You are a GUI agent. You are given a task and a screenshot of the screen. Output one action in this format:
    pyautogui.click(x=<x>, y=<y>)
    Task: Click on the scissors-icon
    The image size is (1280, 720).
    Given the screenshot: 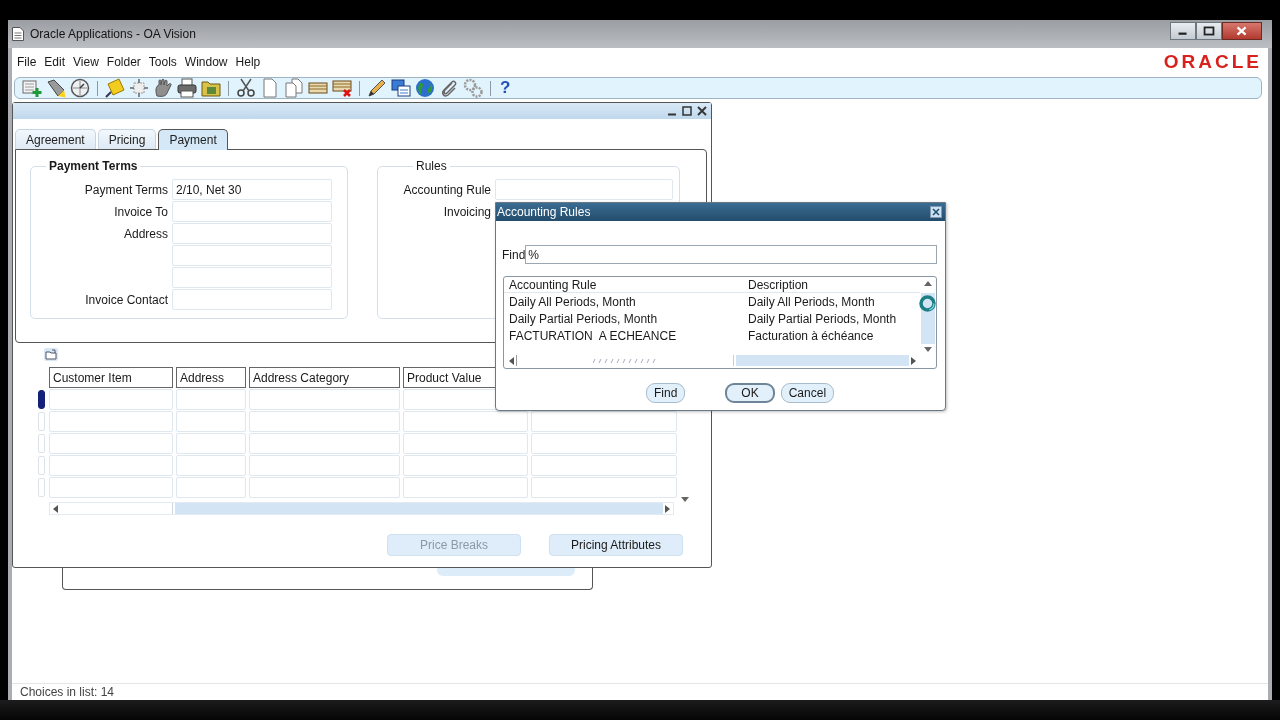 What is the action you would take?
    pyautogui.click(x=246, y=88)
    